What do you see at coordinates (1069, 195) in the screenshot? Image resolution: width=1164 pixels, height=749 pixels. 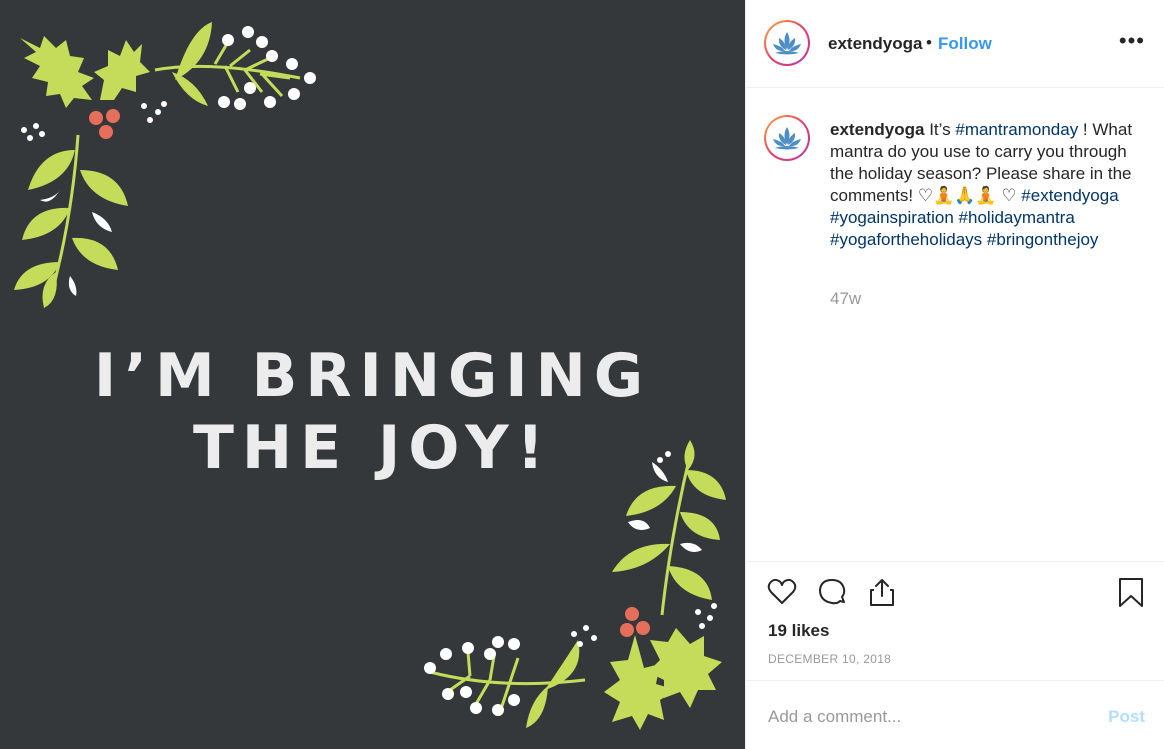 I see `hashtag-link: #extendyoga` at bounding box center [1069, 195].